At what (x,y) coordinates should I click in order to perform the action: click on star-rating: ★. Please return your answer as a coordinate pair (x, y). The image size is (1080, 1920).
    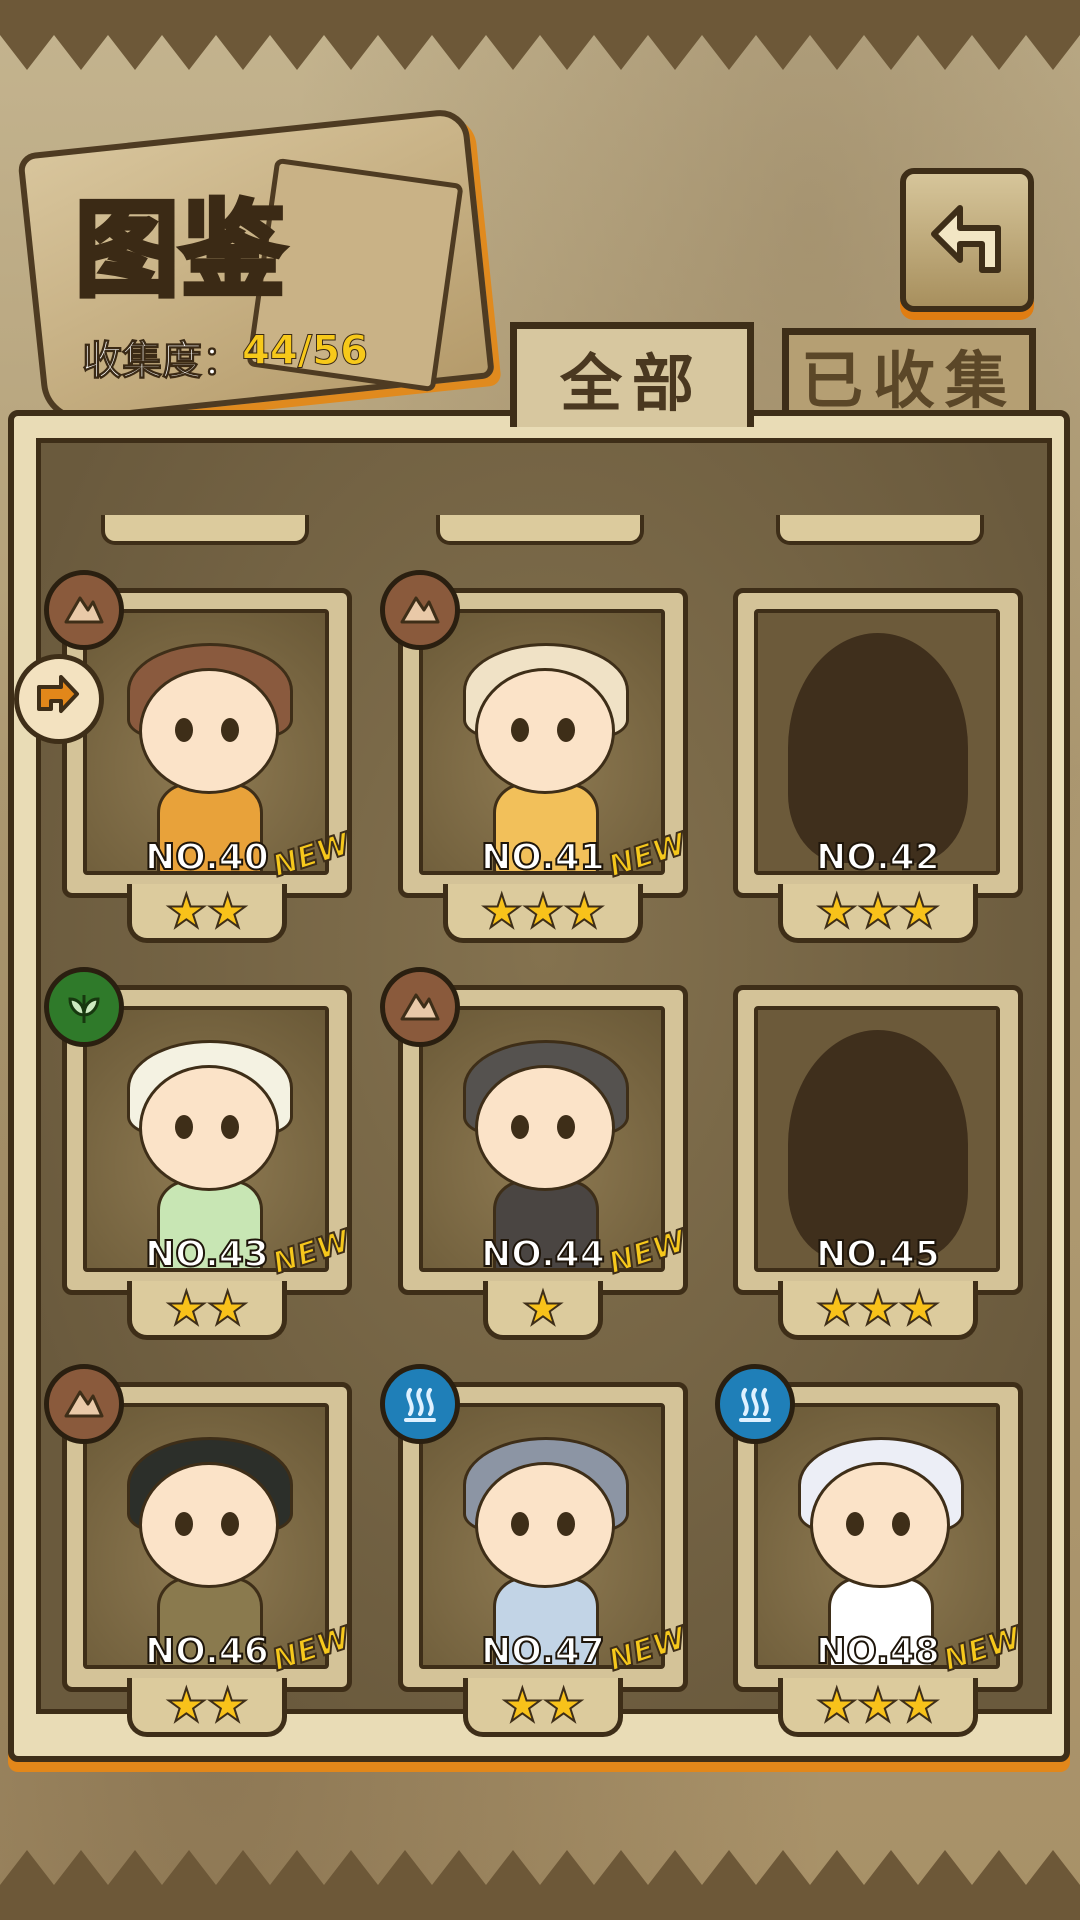
    Looking at the image, I should click on (543, 1310).